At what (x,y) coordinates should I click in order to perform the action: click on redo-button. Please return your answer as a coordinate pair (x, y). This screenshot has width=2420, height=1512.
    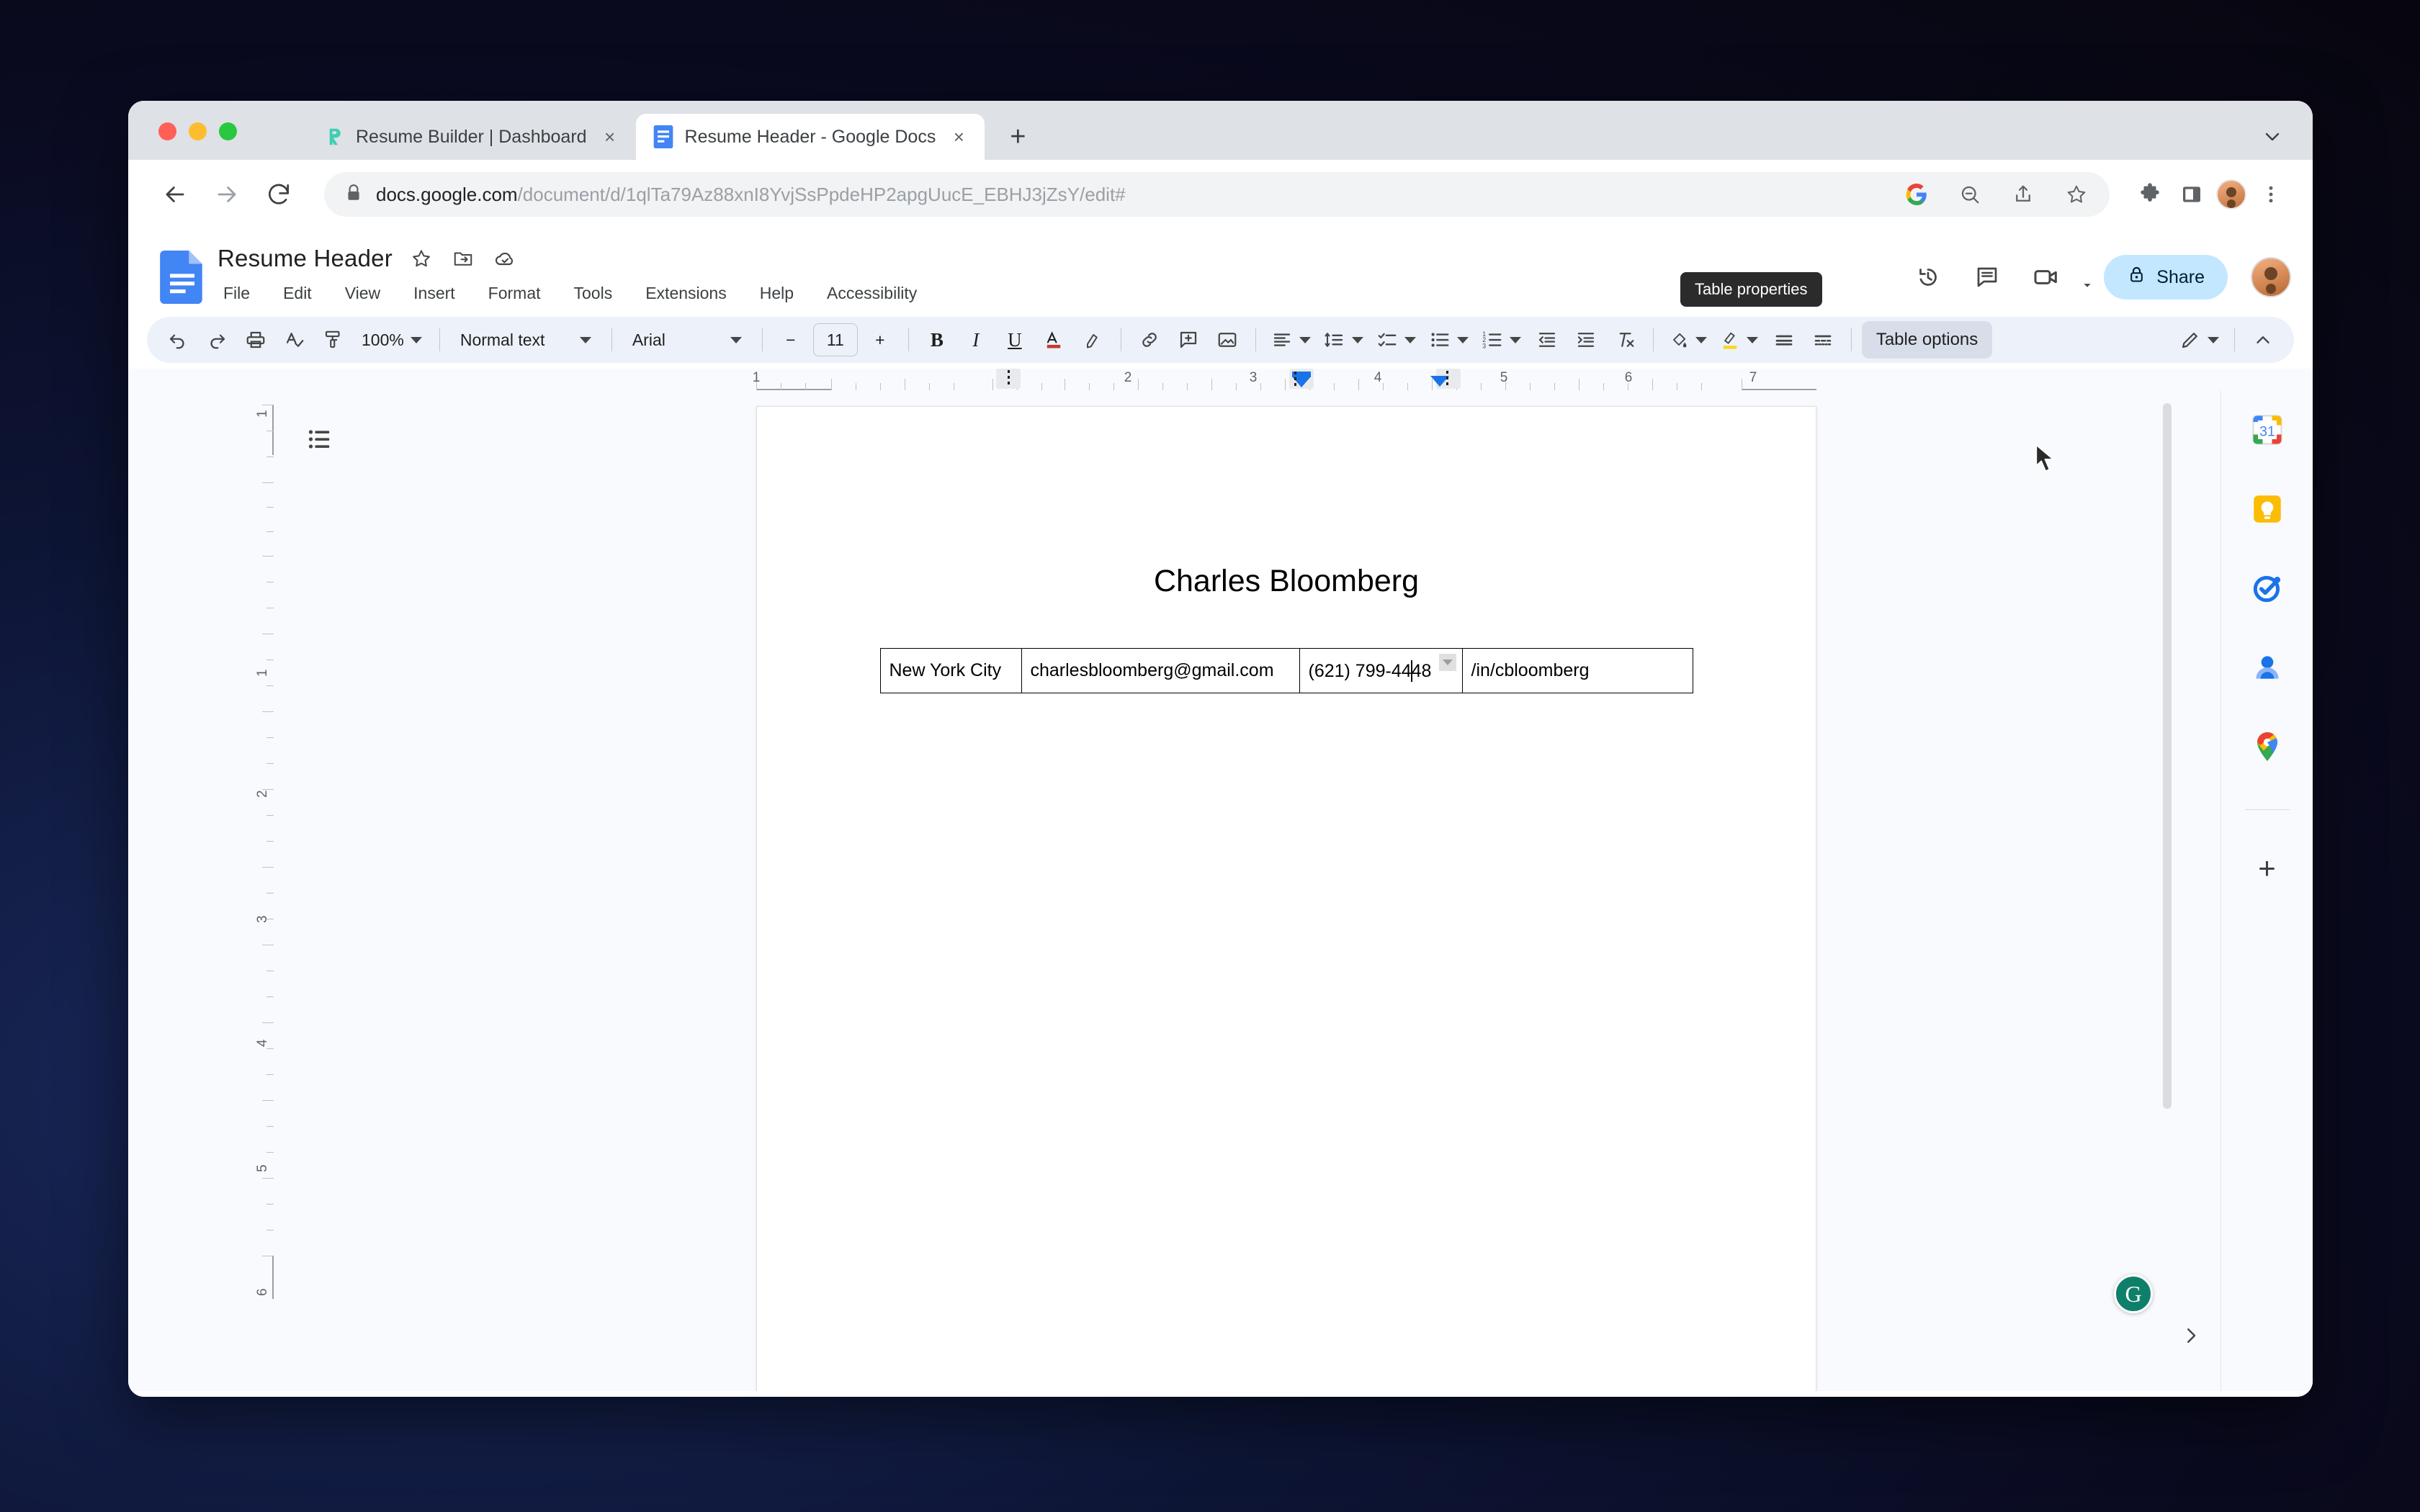
    Looking at the image, I should click on (217, 340).